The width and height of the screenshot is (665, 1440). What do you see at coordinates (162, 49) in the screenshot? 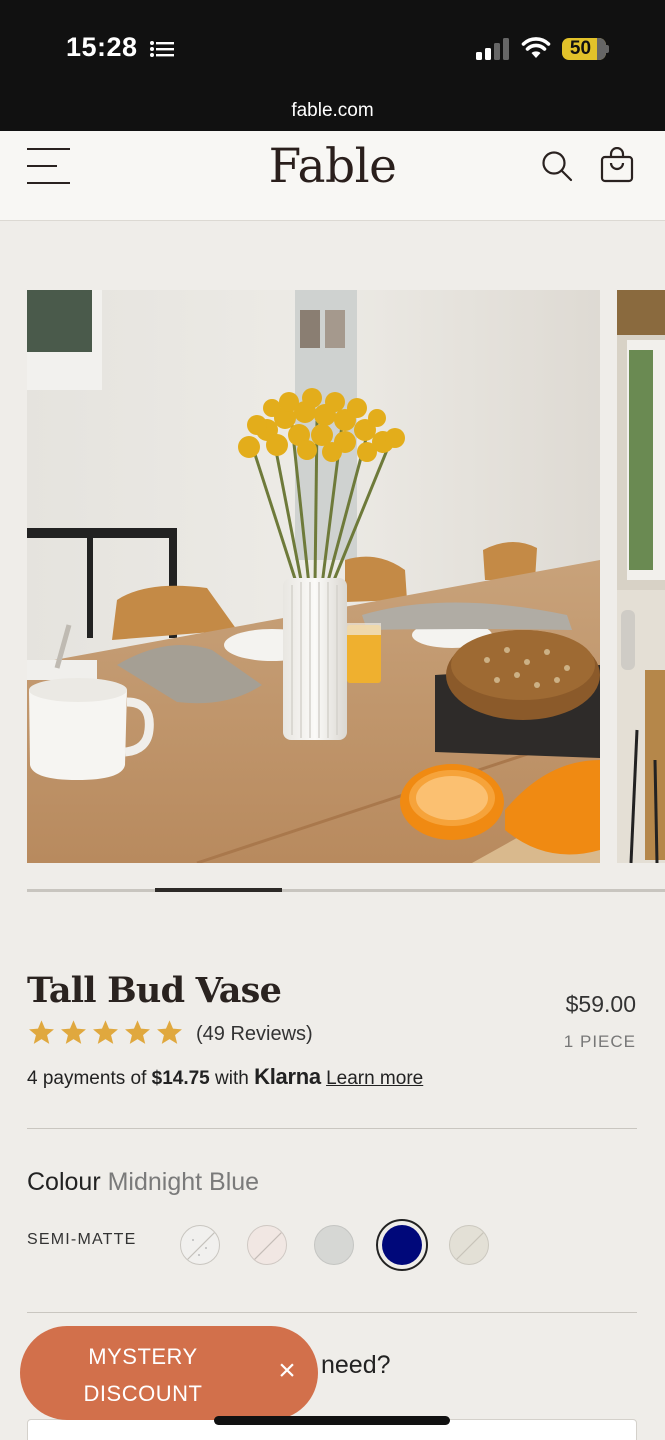
I see `list-icon` at bounding box center [162, 49].